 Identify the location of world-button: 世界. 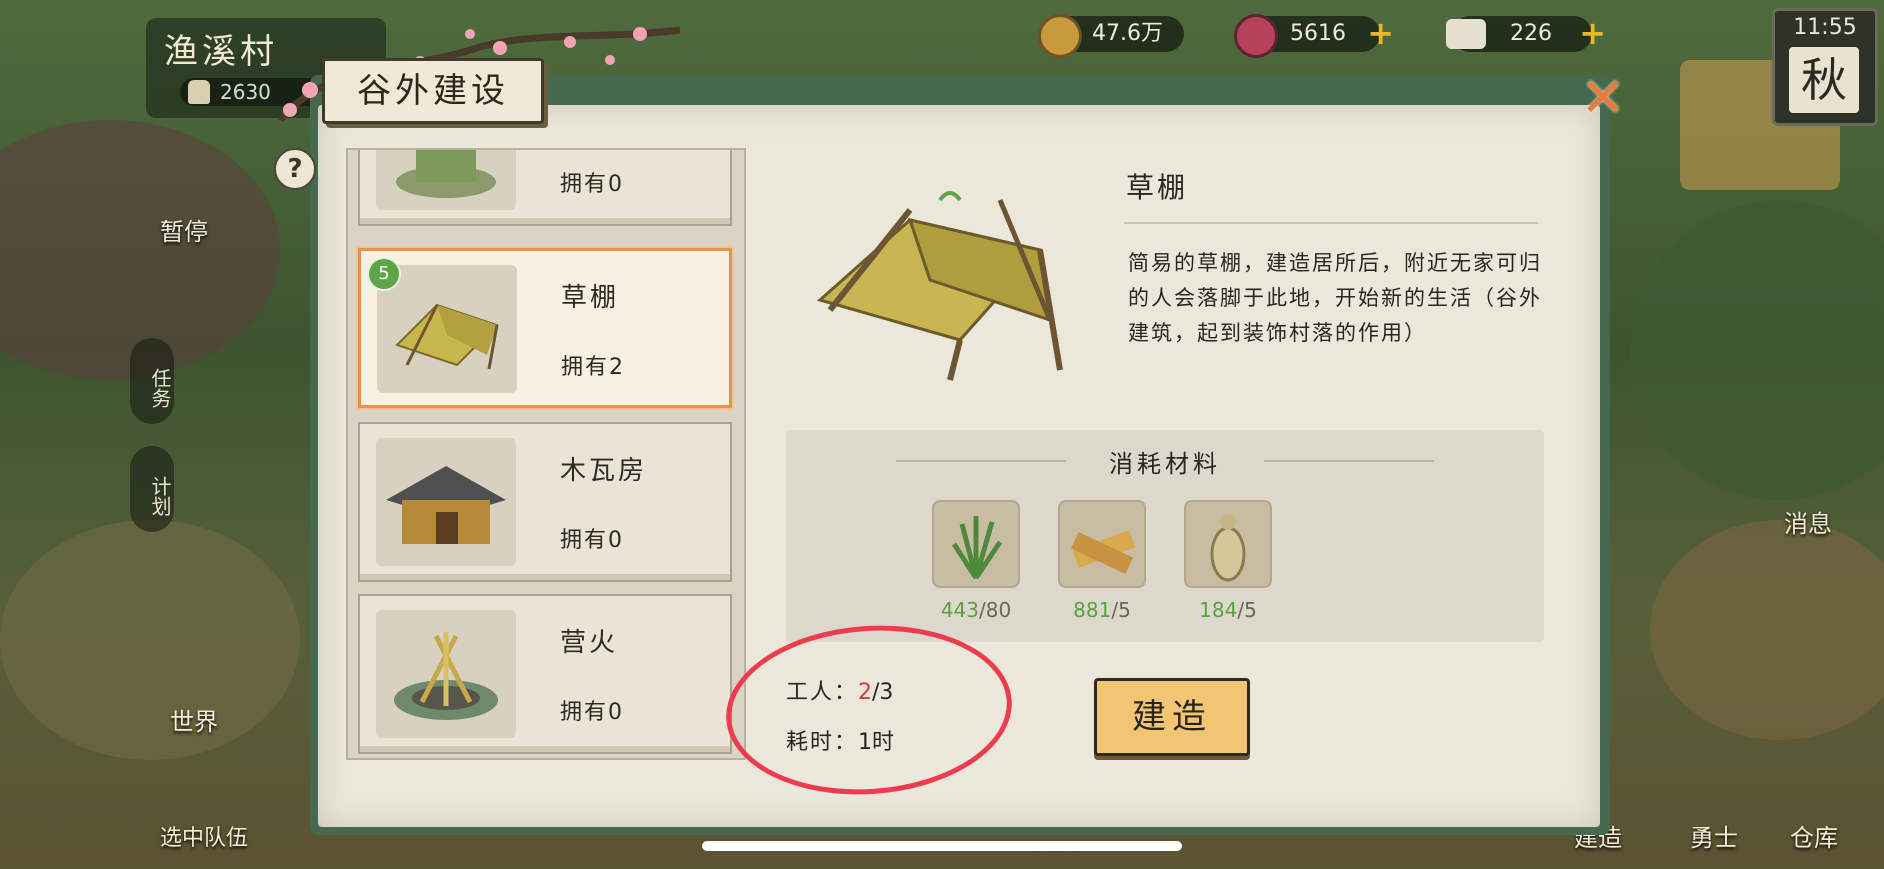
(194, 719).